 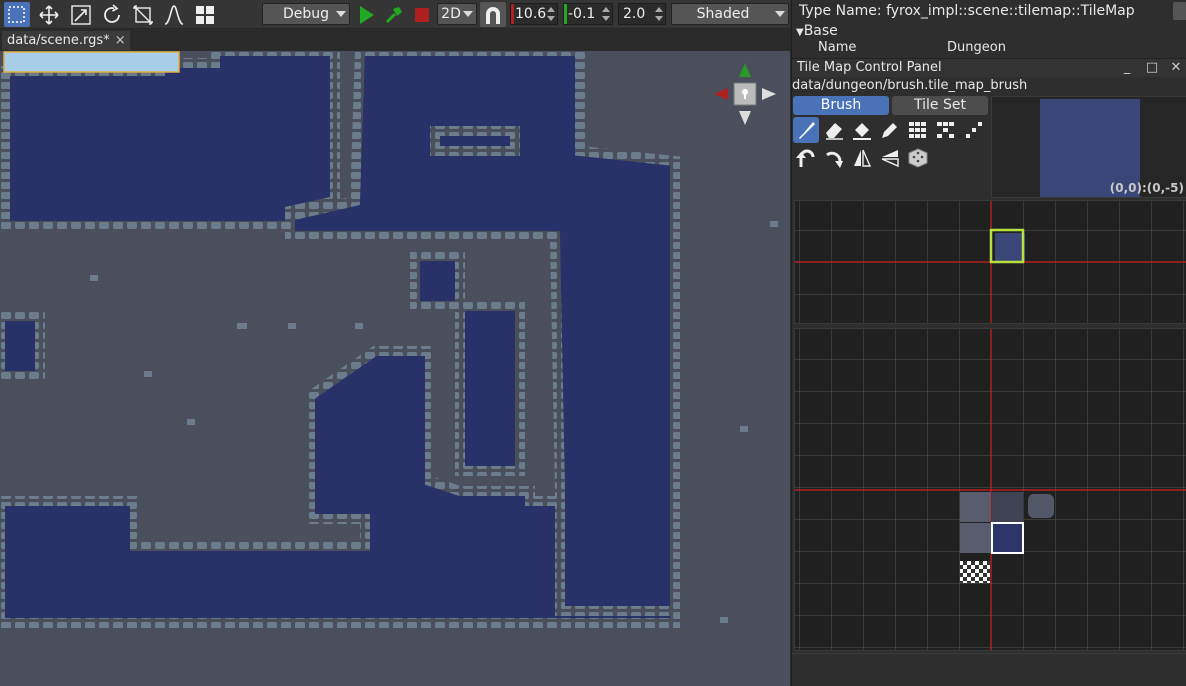 What do you see at coordinates (1088, 147) in the screenshot?
I see `brush-preview: (0,0):(0,-5)` at bounding box center [1088, 147].